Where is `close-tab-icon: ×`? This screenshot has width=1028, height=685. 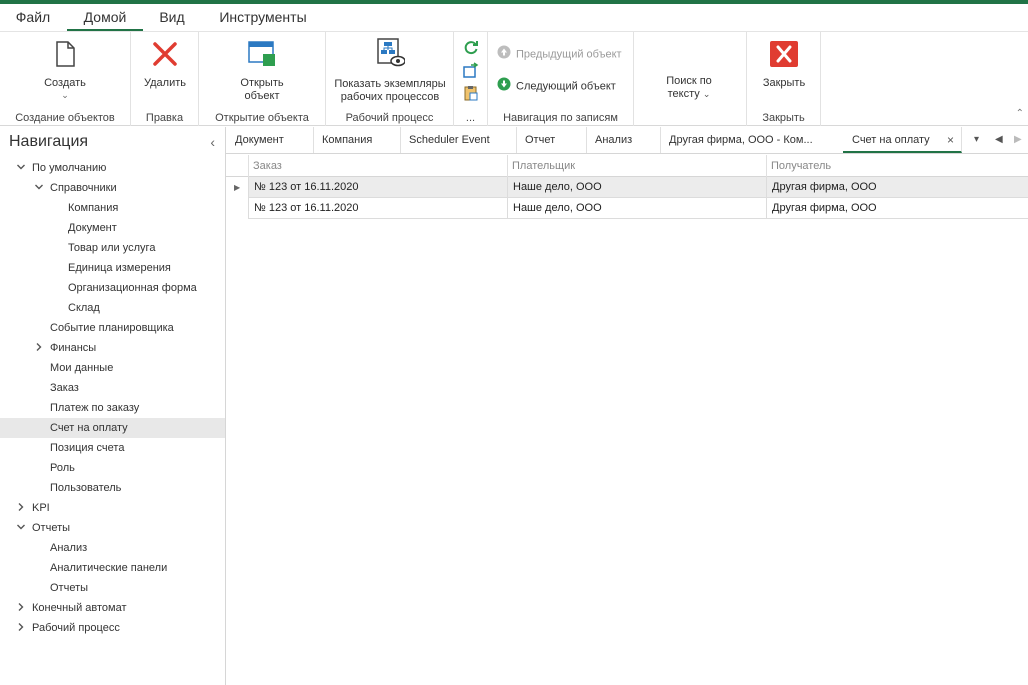 close-tab-icon: × is located at coordinates (950, 139).